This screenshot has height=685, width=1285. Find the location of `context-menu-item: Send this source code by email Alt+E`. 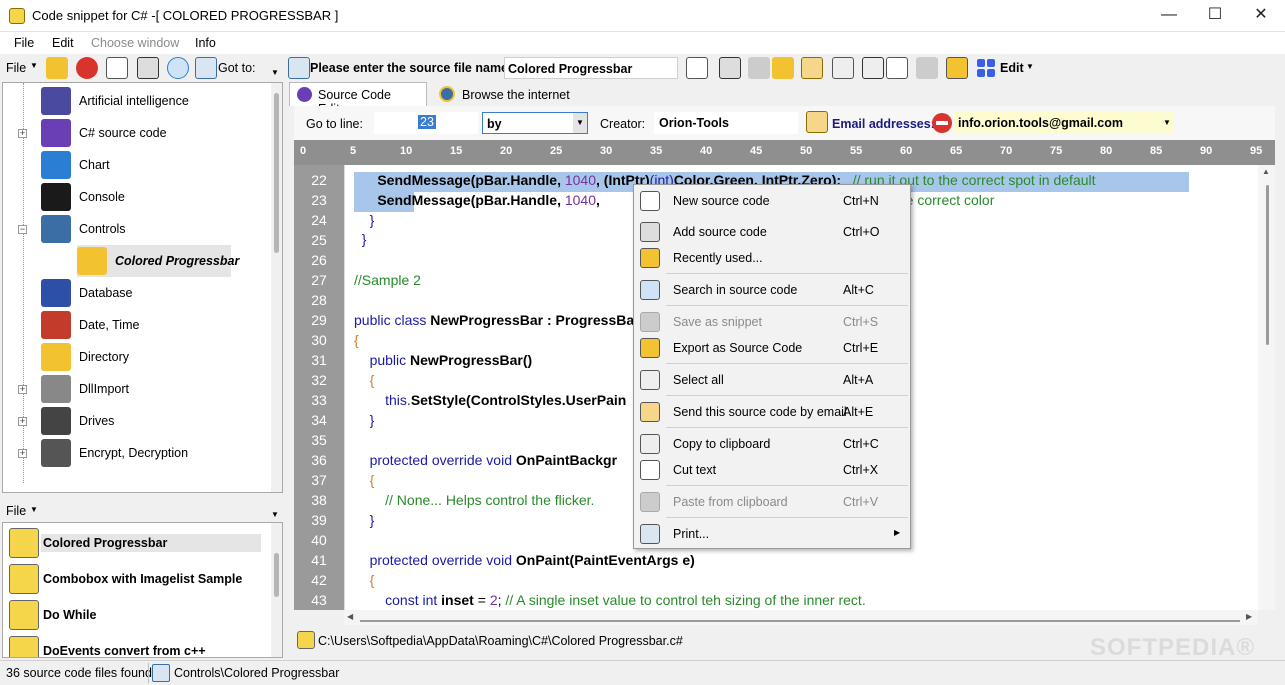

context-menu-item: Send this source code by email Alt+E is located at coordinates (772, 412).